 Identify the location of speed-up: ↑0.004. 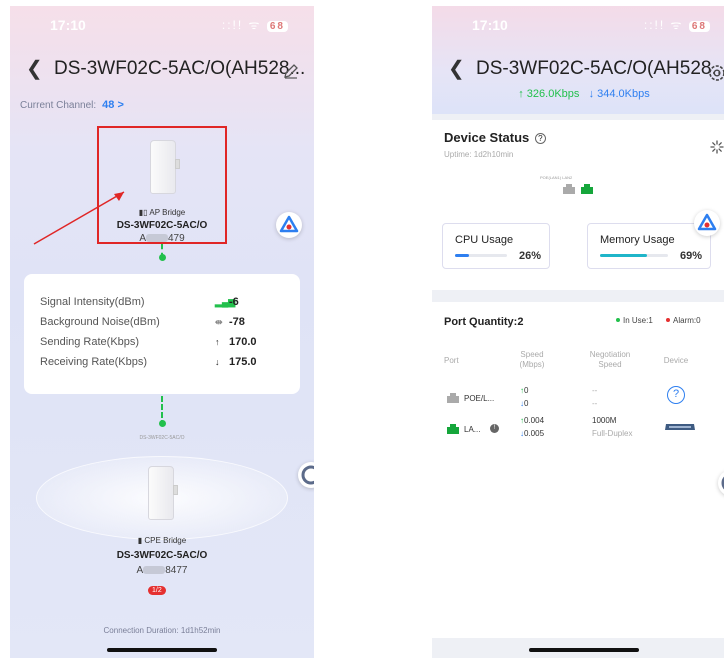
(532, 420).